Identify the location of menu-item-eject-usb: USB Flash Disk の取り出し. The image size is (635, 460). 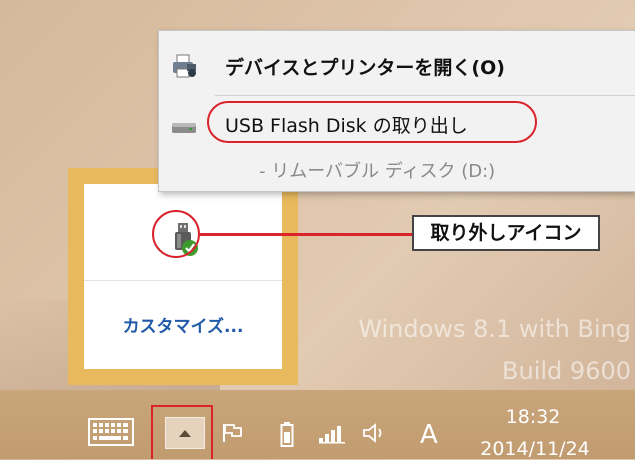
(397, 124).